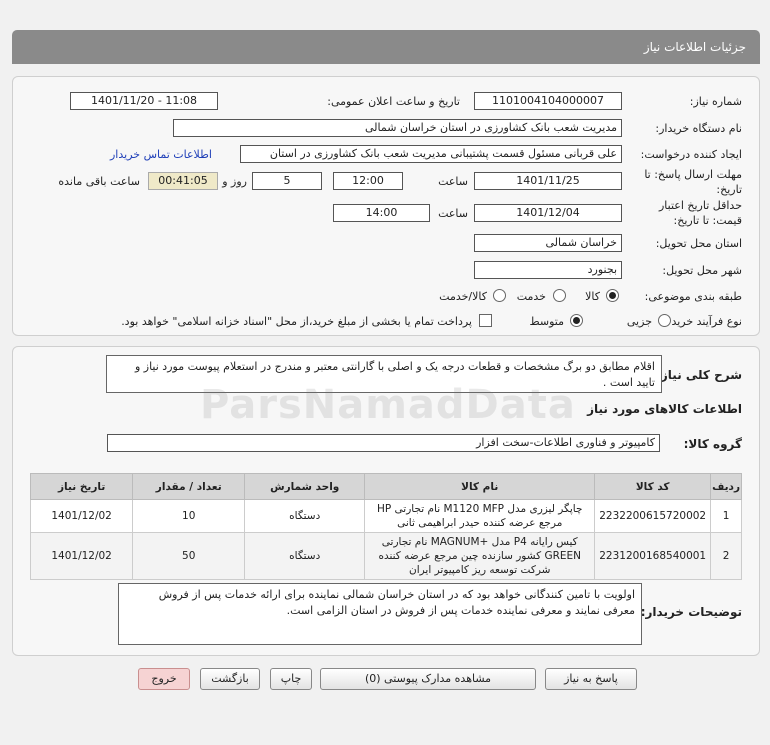  I want to click on deadline-time-field: 12:00, so click(368, 181).